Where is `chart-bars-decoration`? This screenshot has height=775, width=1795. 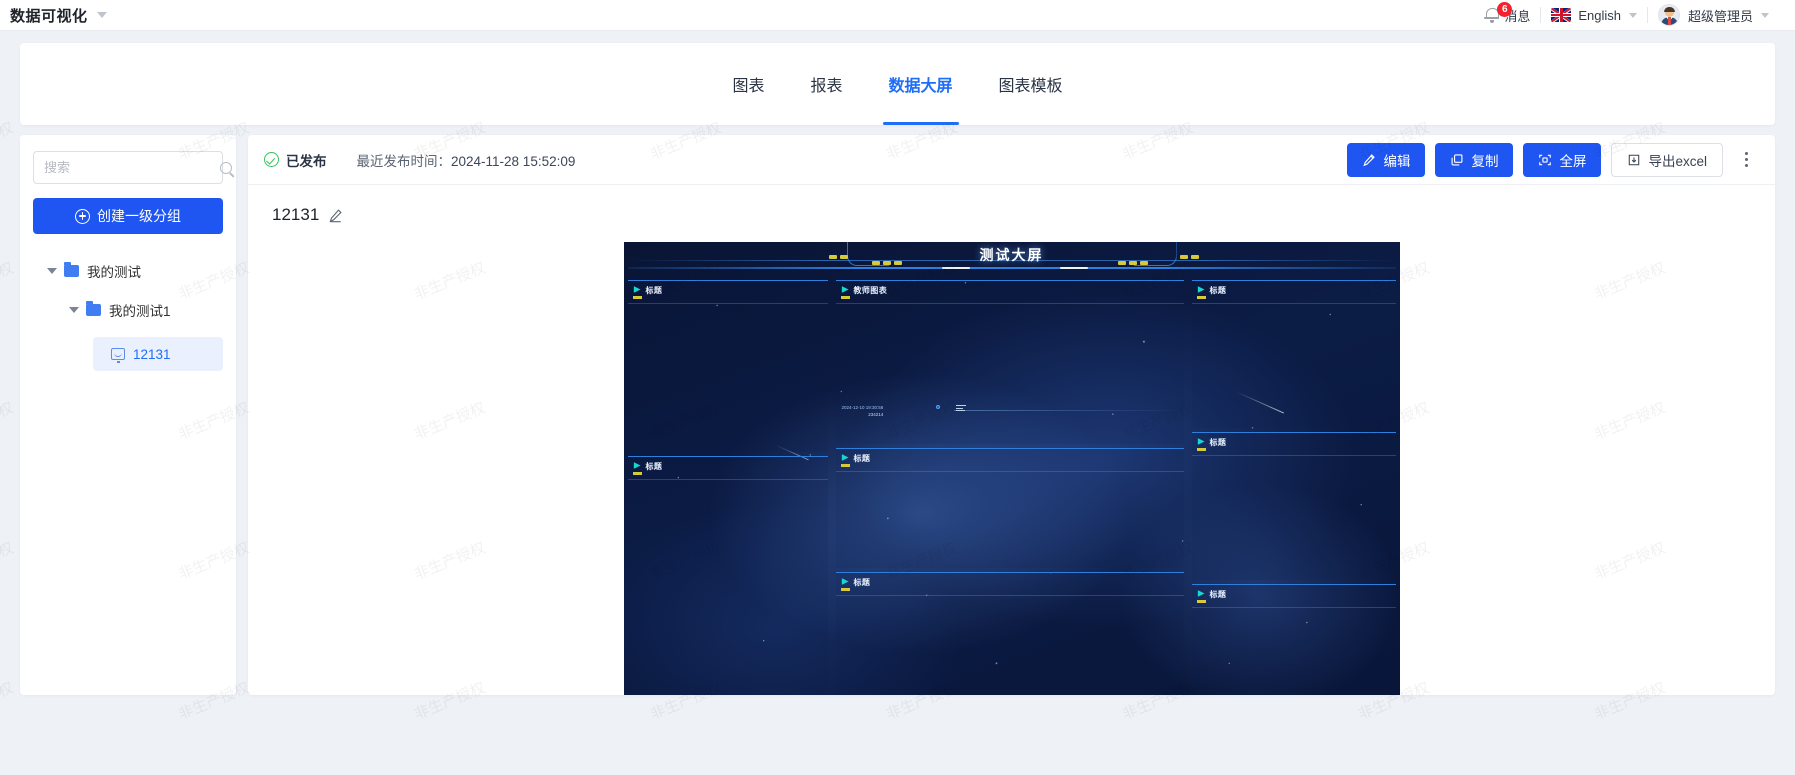 chart-bars-decoration is located at coordinates (960, 409).